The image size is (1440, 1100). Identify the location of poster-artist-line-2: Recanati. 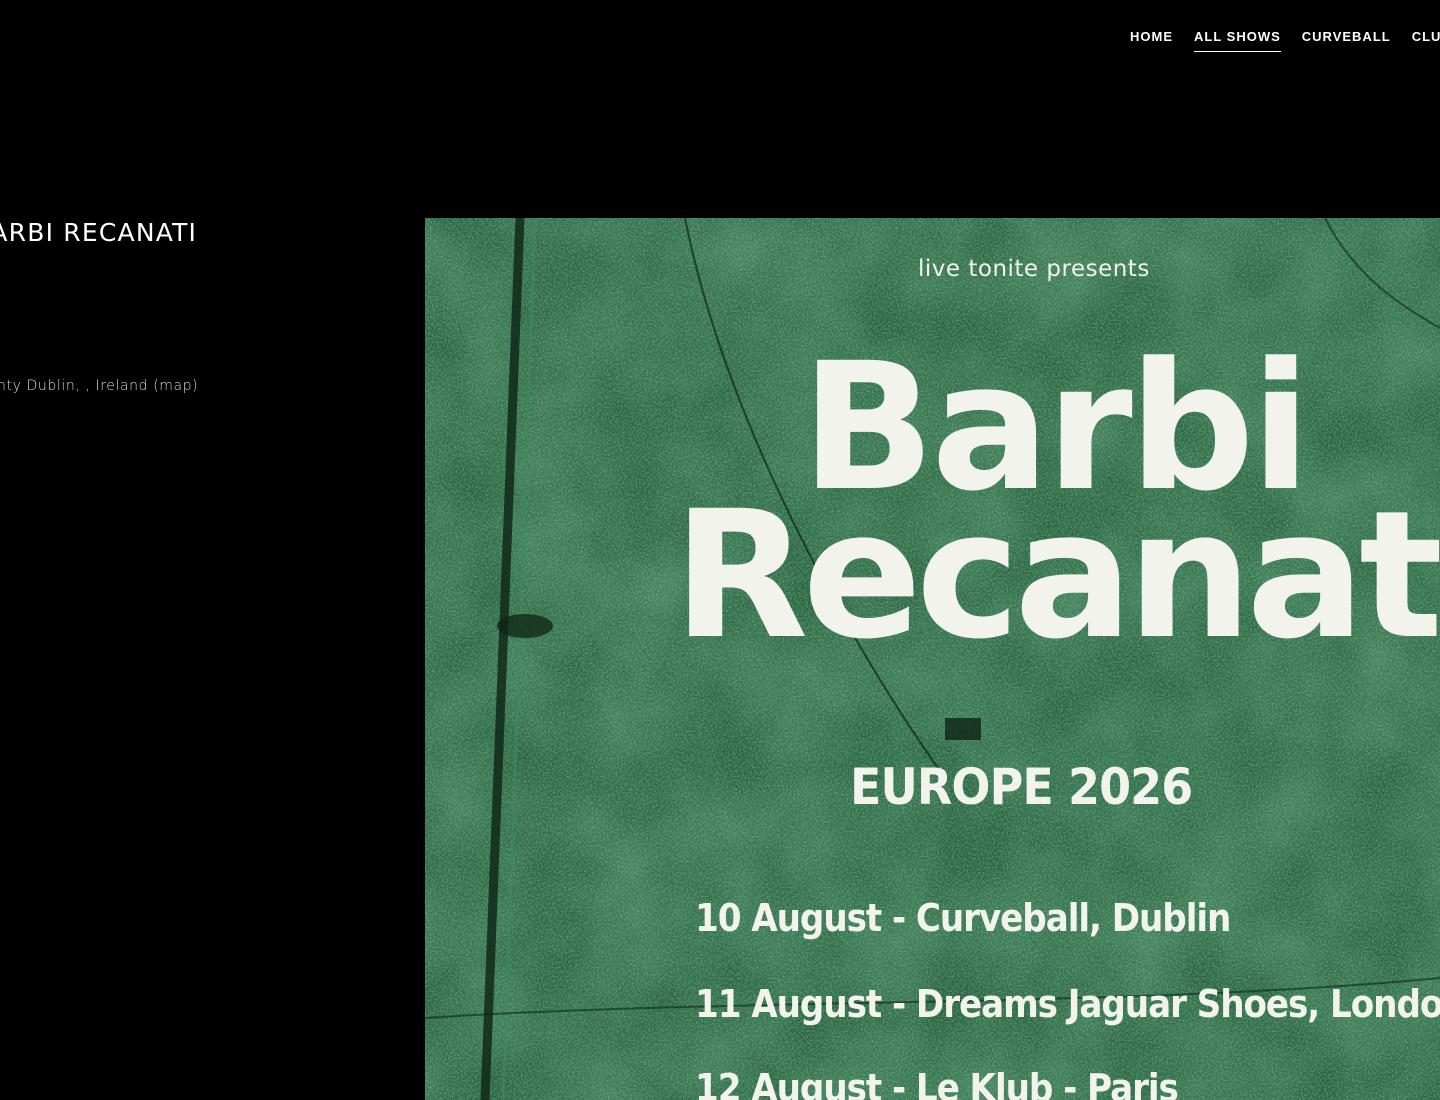
(1056, 575).